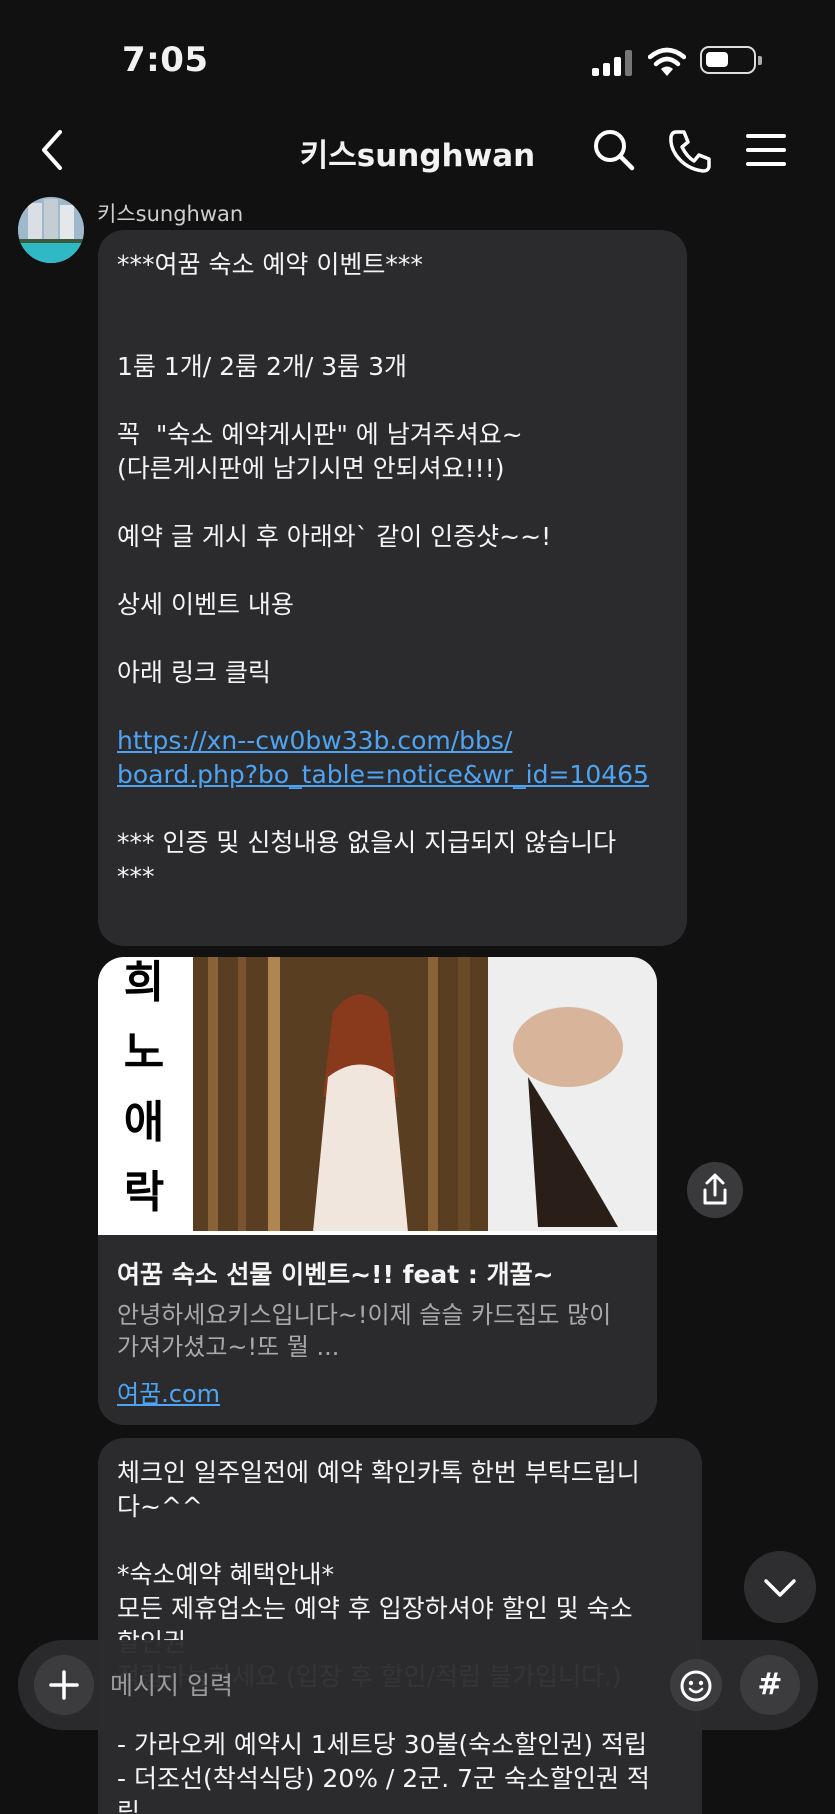  What do you see at coordinates (770, 1685) in the screenshot?
I see `hashtag-button: #` at bounding box center [770, 1685].